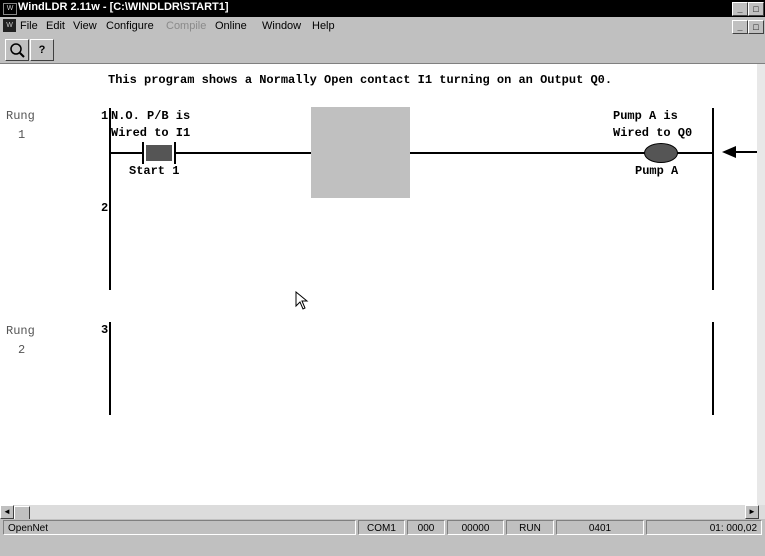  Describe the element at coordinates (740, 9) in the screenshot. I see `minimize-button: _` at that location.